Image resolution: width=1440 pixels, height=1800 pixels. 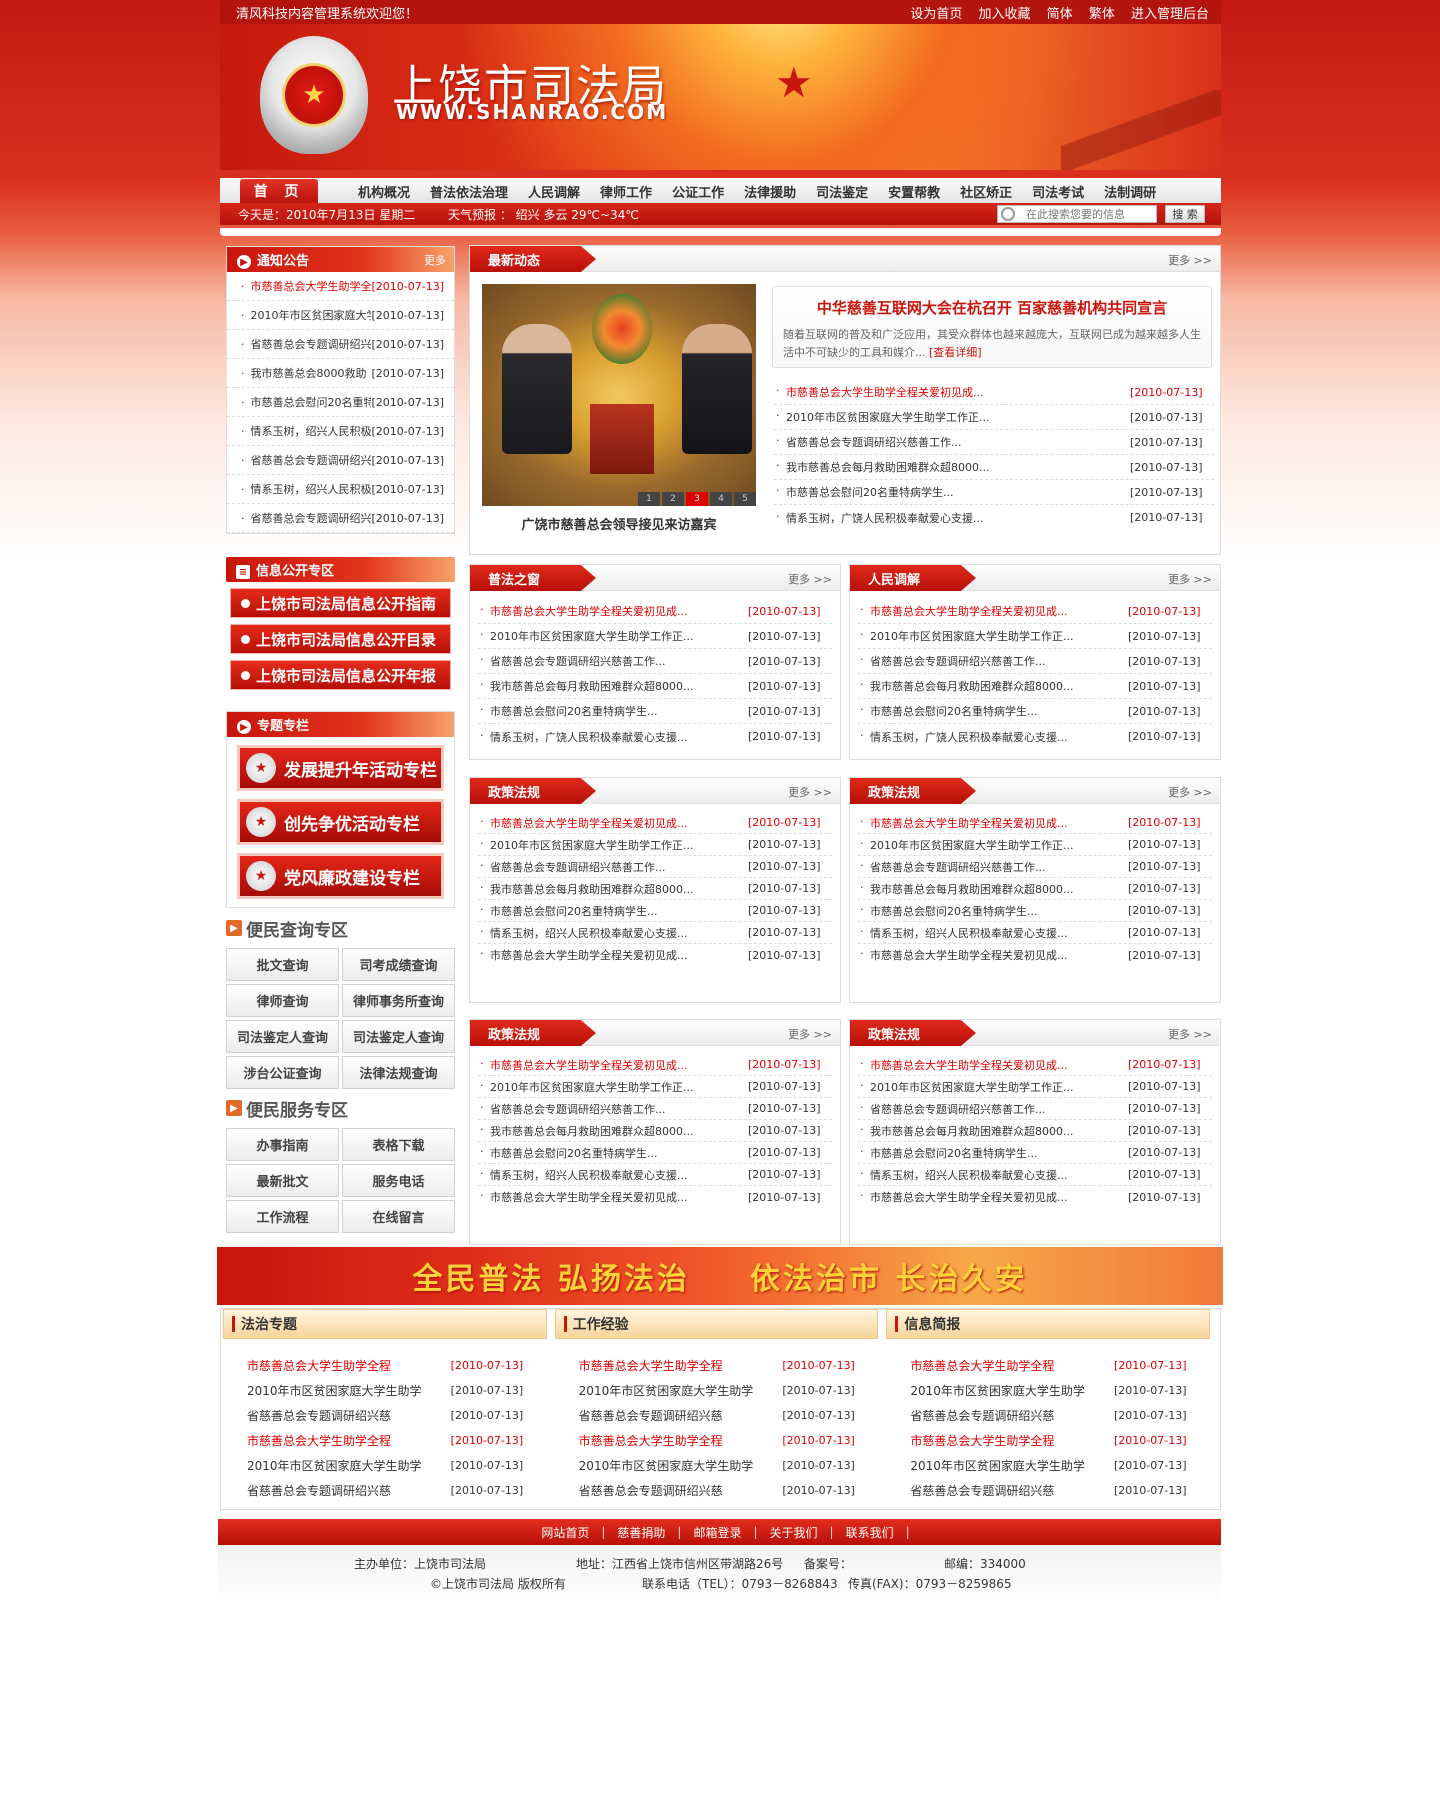 What do you see at coordinates (398, 1144) in the screenshot?
I see `service-button: 表格下载` at bounding box center [398, 1144].